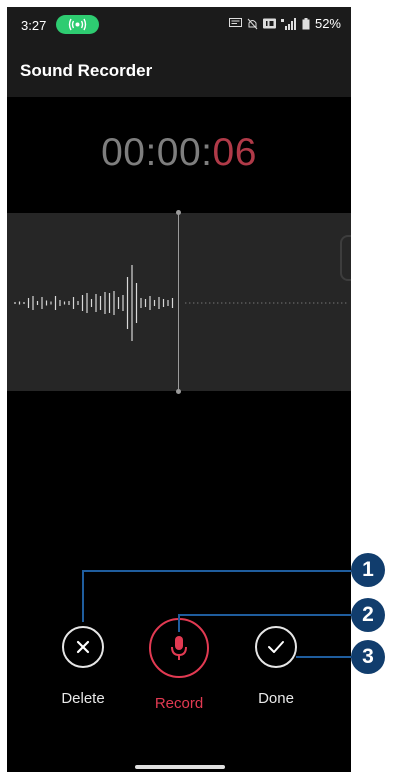 The image size is (409, 772). I want to click on battery-percent: 52%, so click(327, 23).